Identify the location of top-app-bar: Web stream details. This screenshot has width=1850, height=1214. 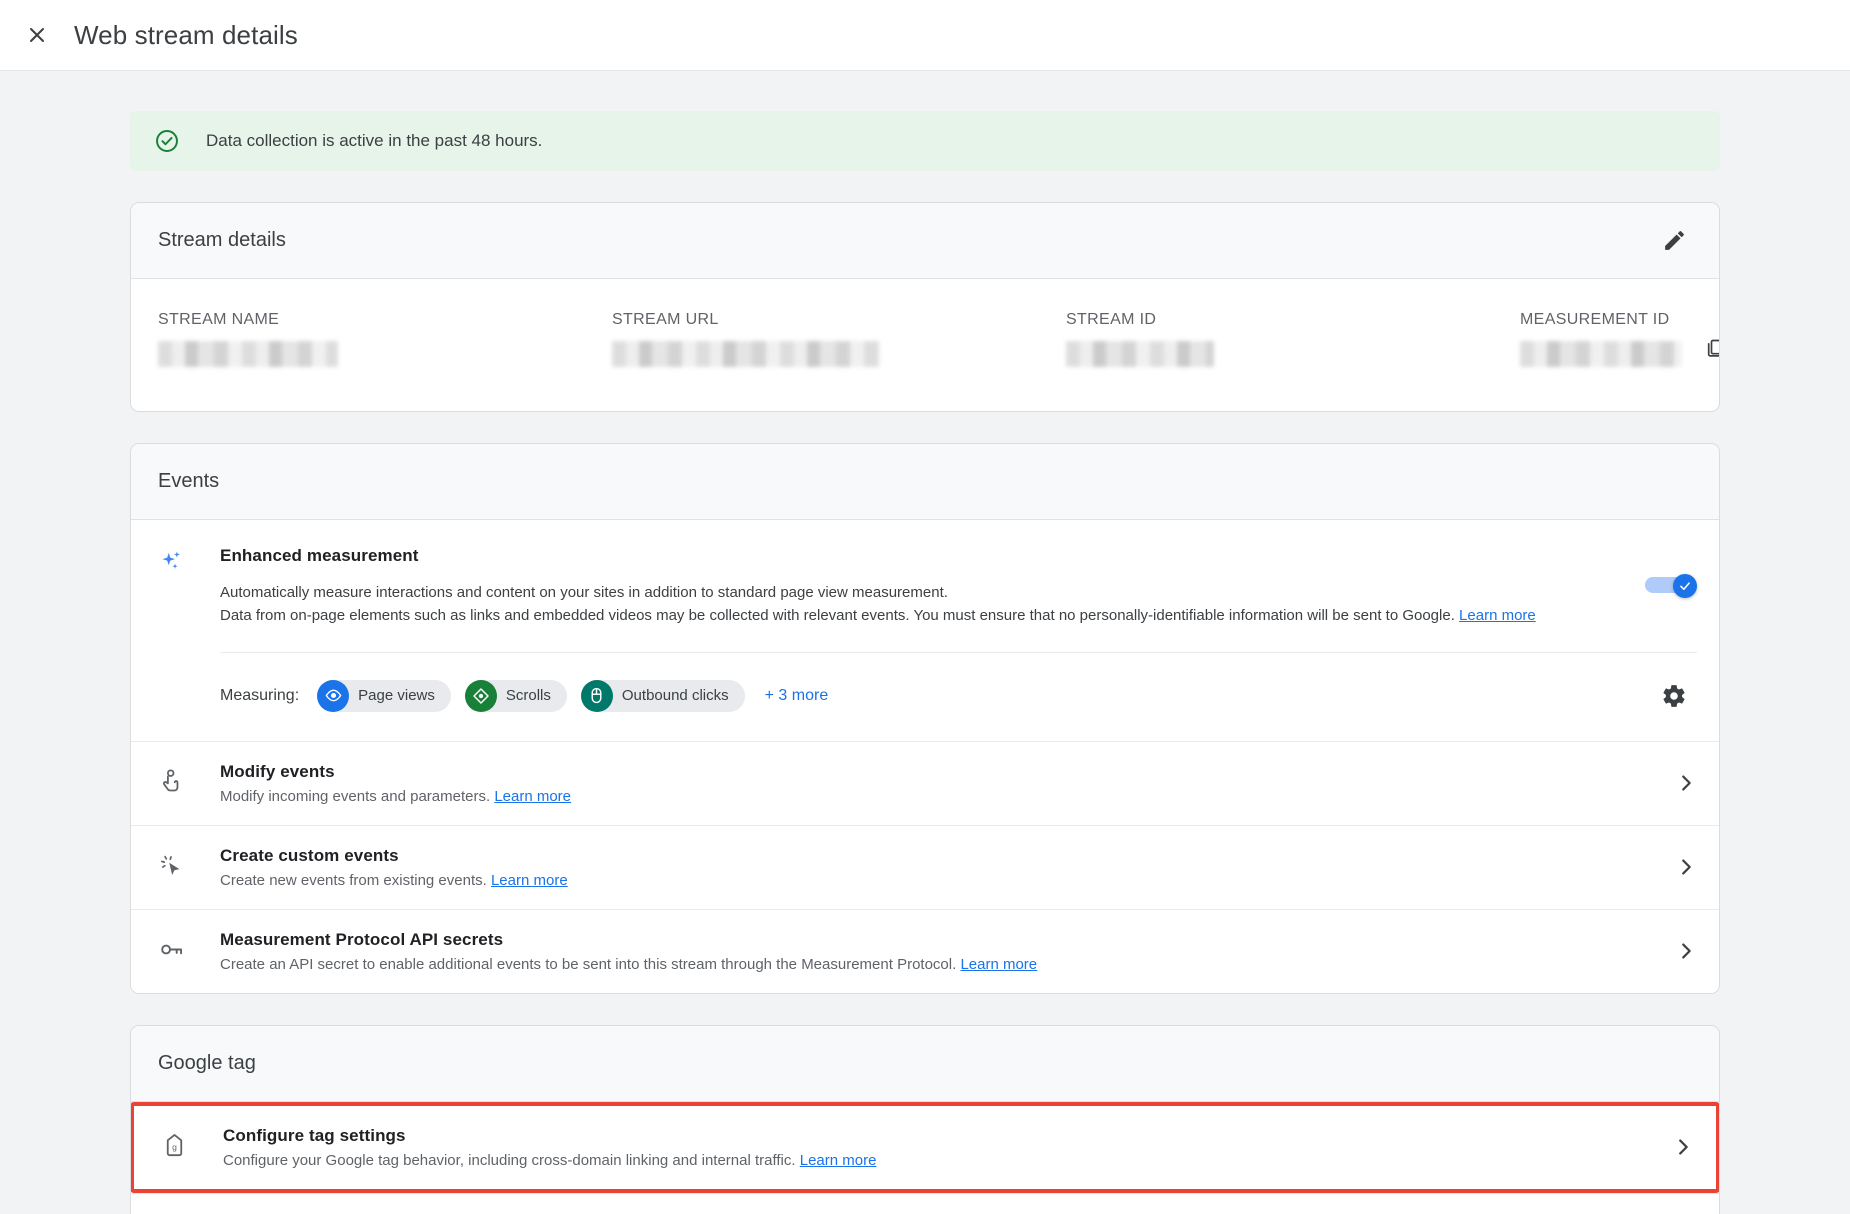
(925, 35).